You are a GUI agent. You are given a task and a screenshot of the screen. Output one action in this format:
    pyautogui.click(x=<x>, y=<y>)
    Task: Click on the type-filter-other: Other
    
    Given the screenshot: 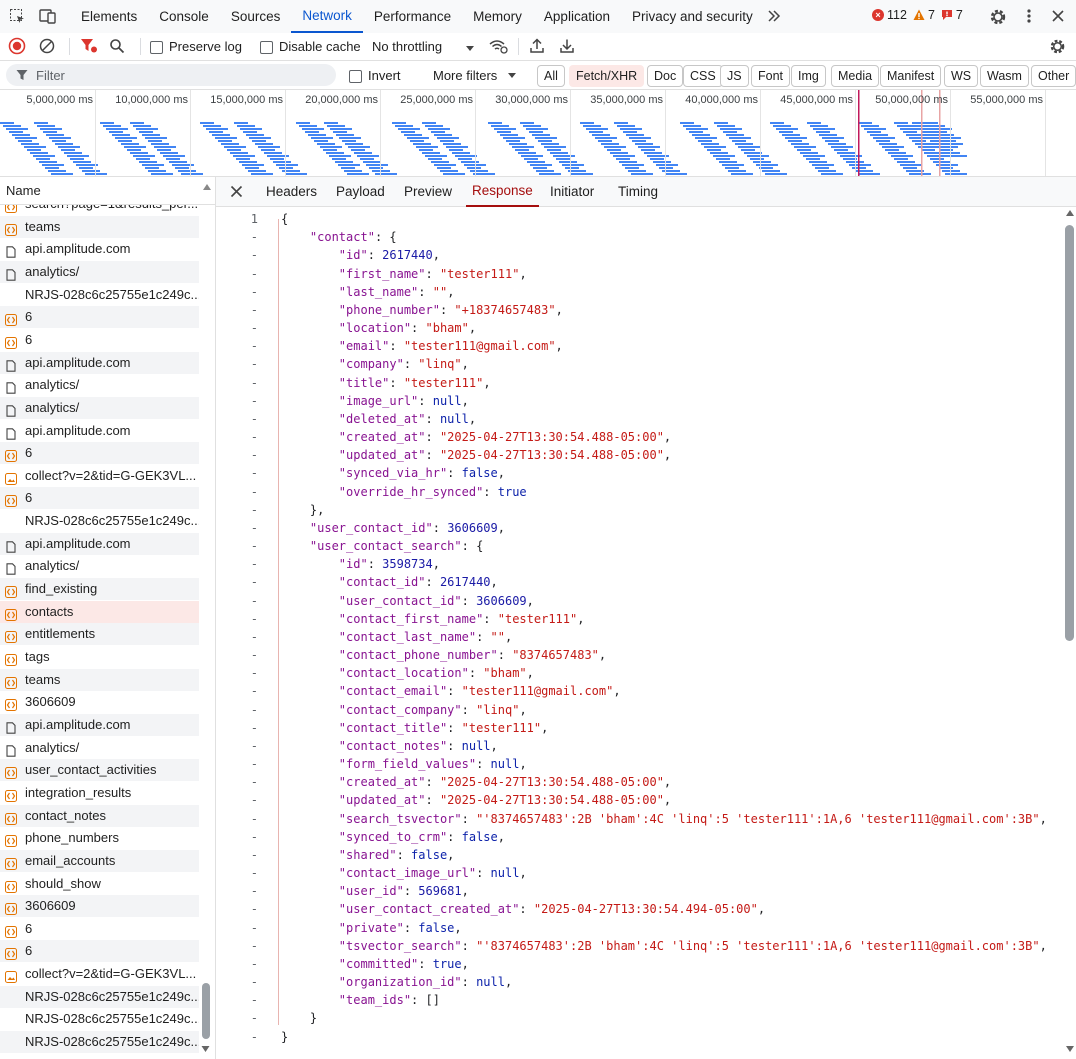 What is the action you would take?
    pyautogui.click(x=1053, y=76)
    